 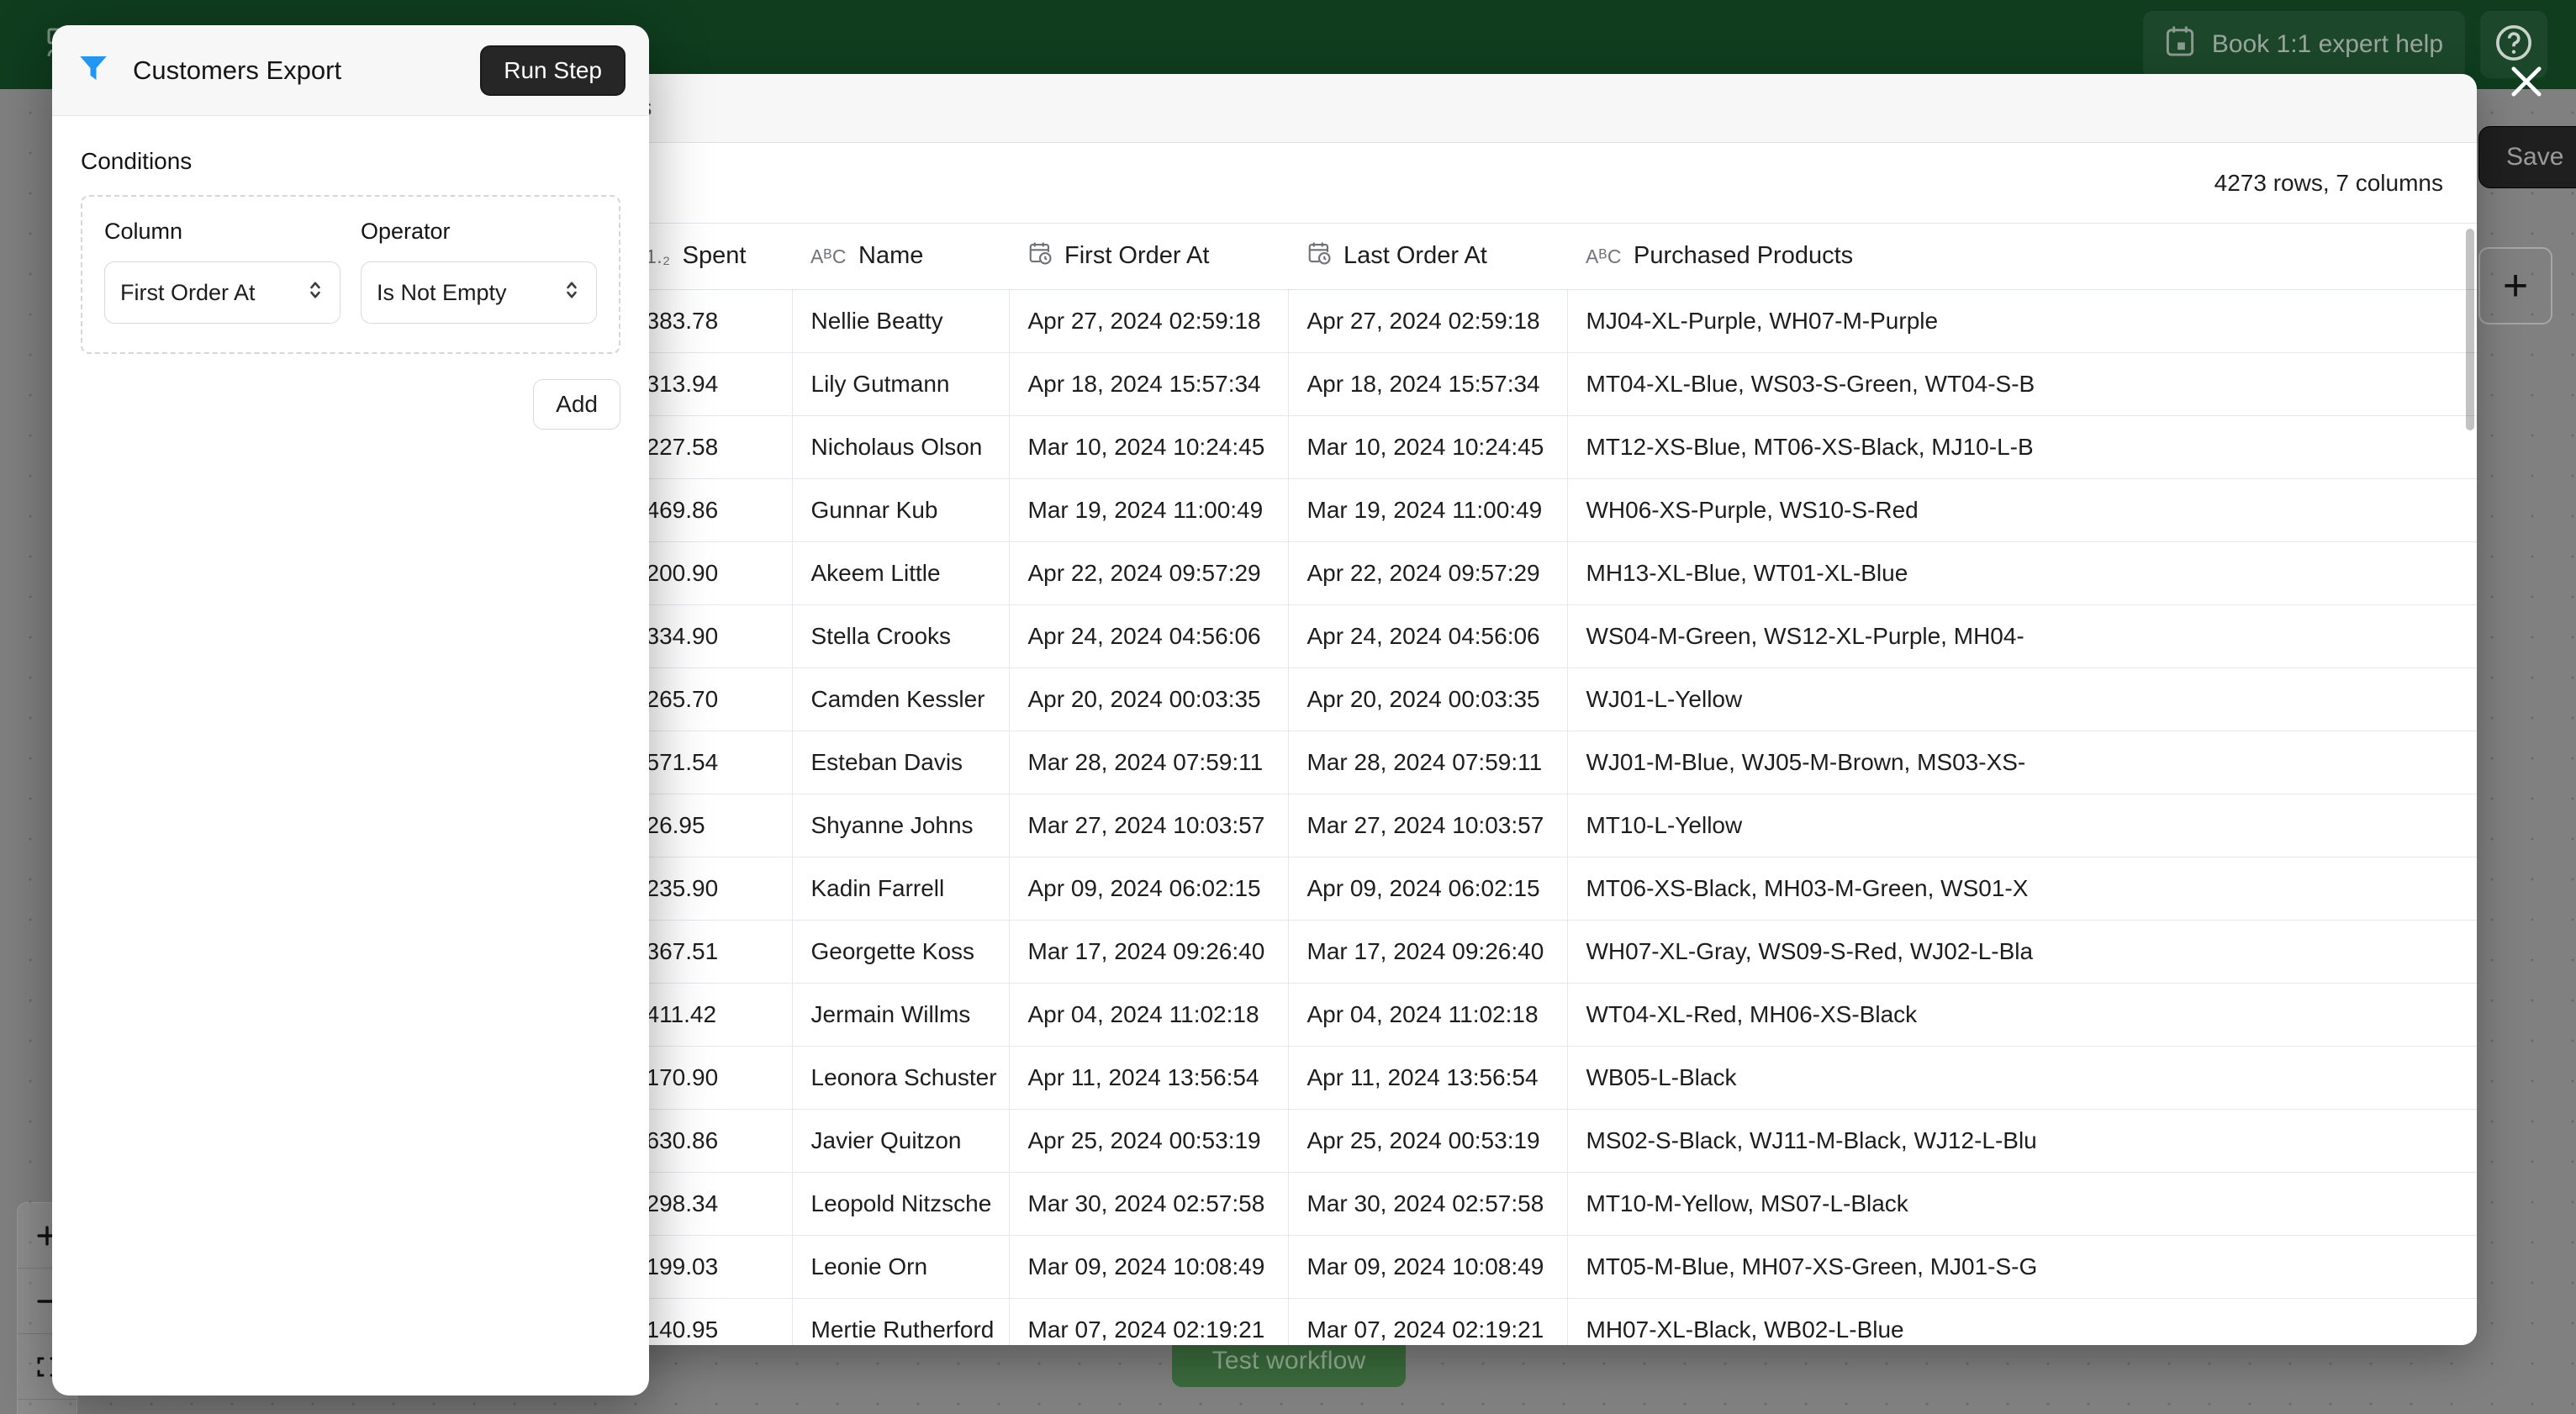 I want to click on cell-products: WH07-XL-Gray, WS09-S-Red, WJ02-L-Bla, so click(x=2022, y=952).